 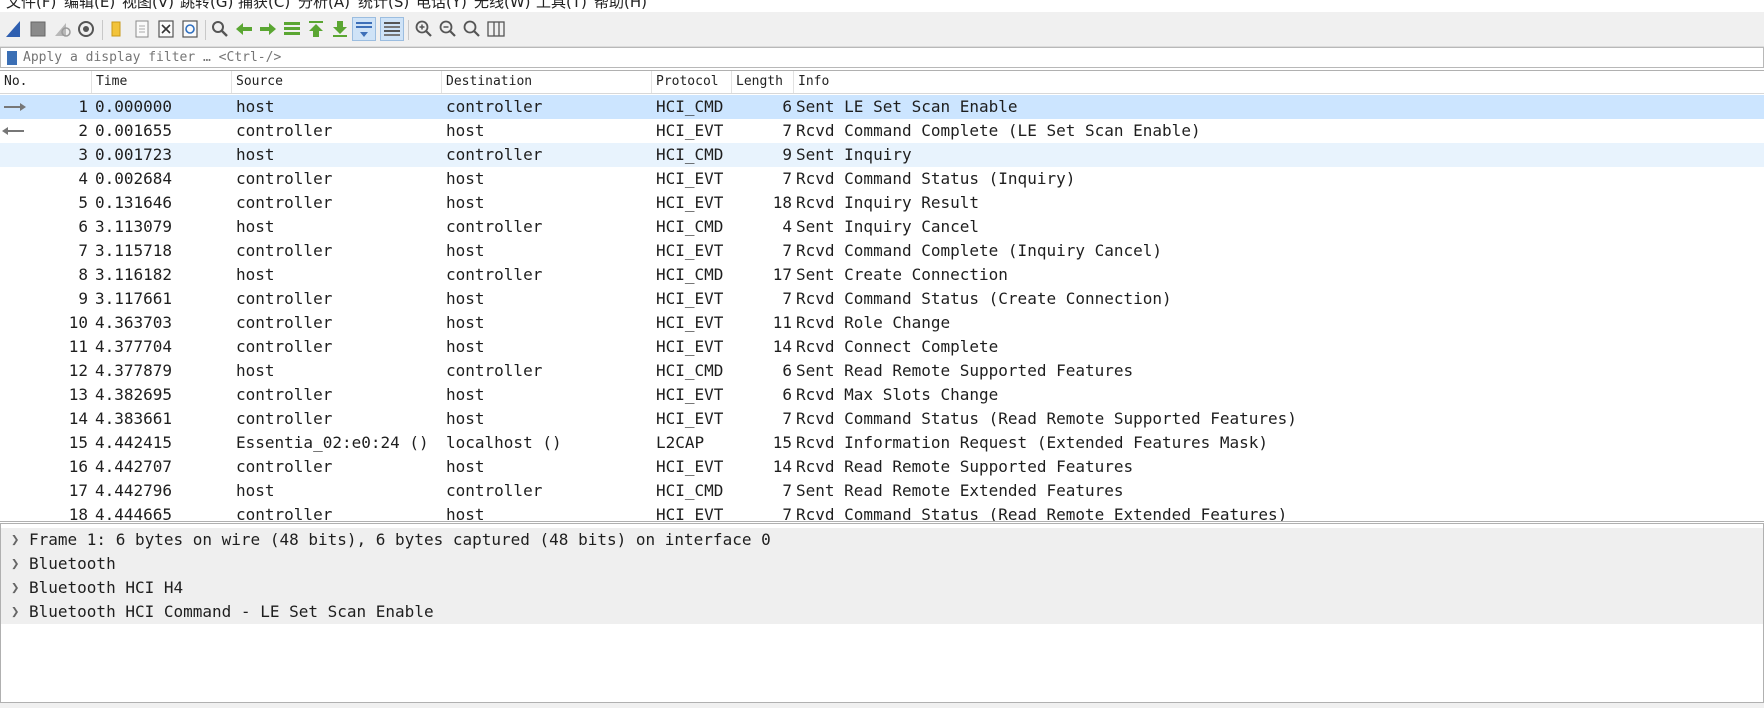 I want to click on packet-length: 18, so click(x=782, y=202).